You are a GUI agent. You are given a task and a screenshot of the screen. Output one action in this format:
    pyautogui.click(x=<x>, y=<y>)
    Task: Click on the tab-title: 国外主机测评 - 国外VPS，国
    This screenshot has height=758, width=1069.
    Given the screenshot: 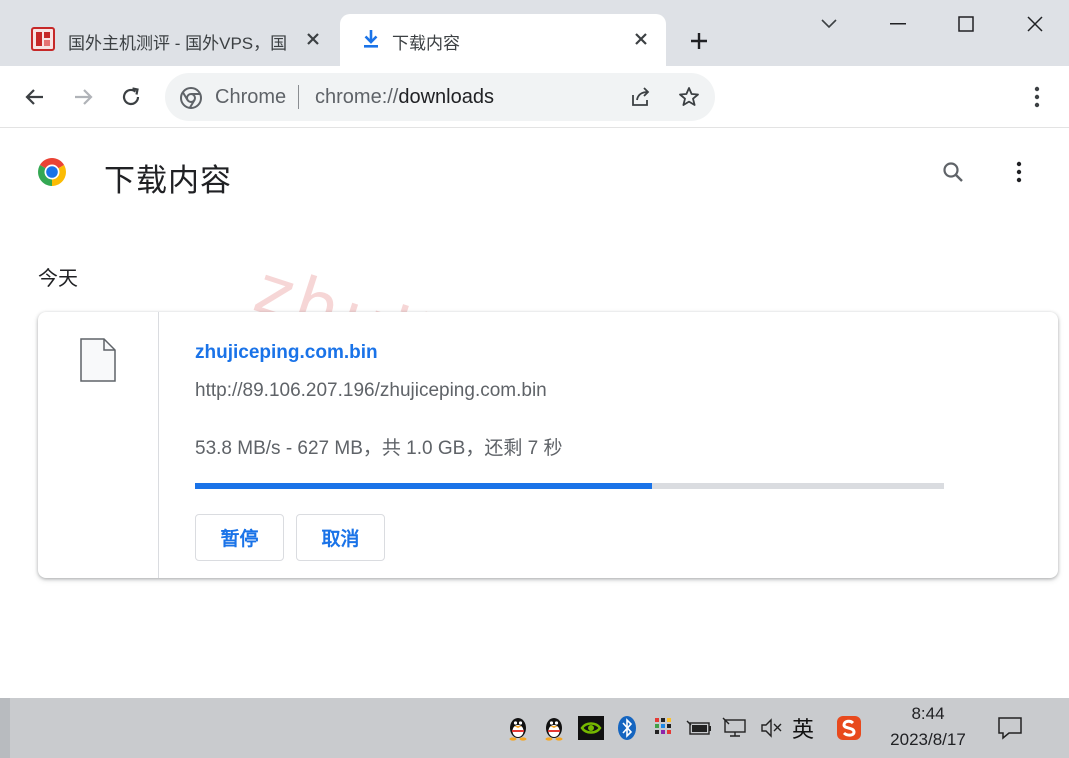 What is the action you would take?
    pyautogui.click(x=178, y=43)
    